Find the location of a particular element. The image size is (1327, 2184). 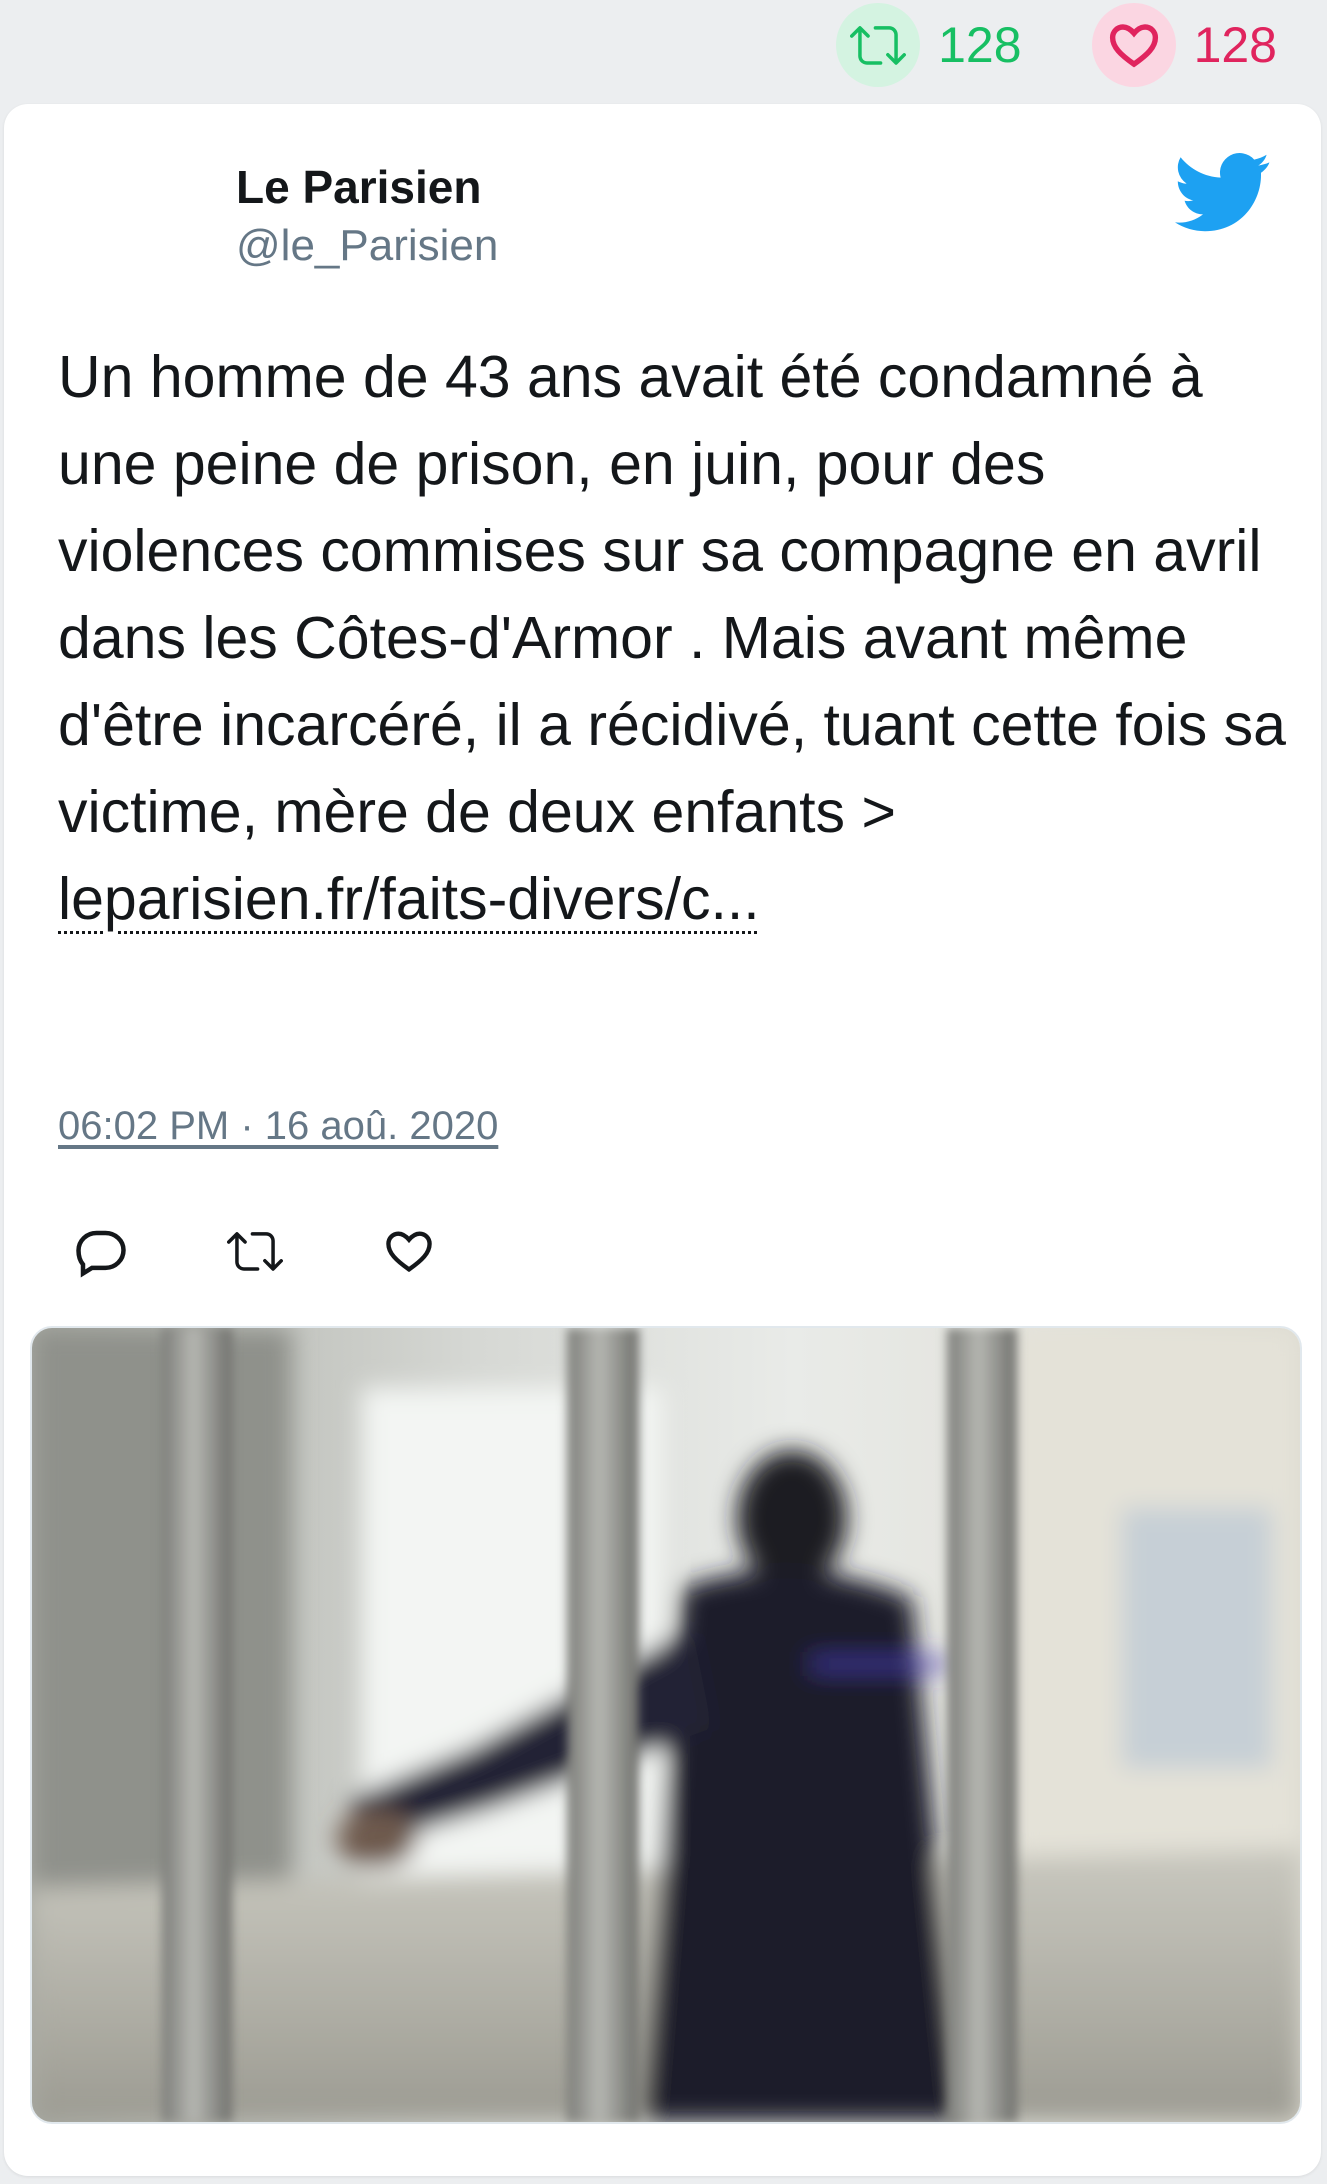

retweet-count: 128 is located at coordinates (980, 45).